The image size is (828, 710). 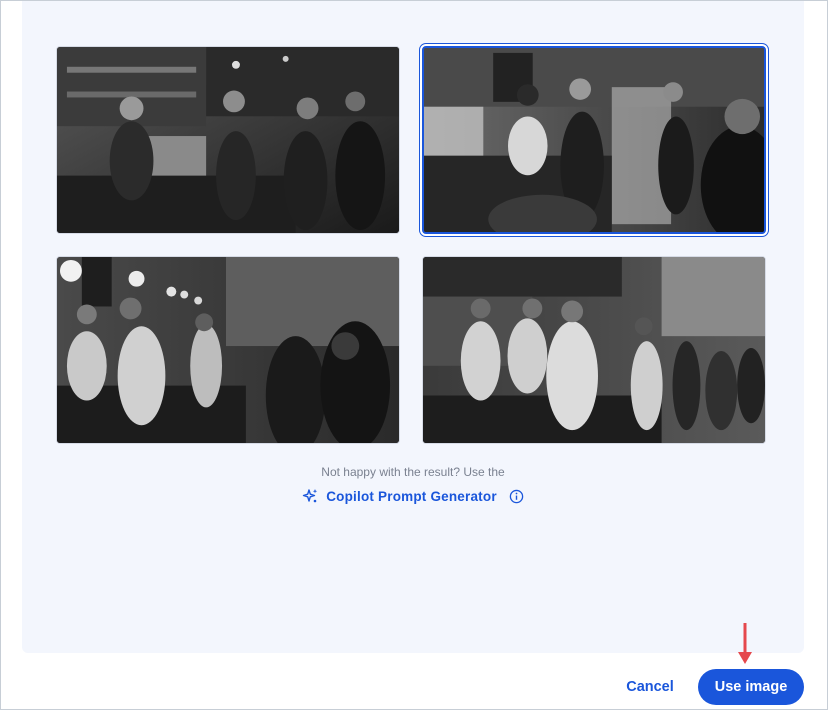 I want to click on copilot-prompt-generator-link: Copilot Prompt Generator, so click(x=413, y=496).